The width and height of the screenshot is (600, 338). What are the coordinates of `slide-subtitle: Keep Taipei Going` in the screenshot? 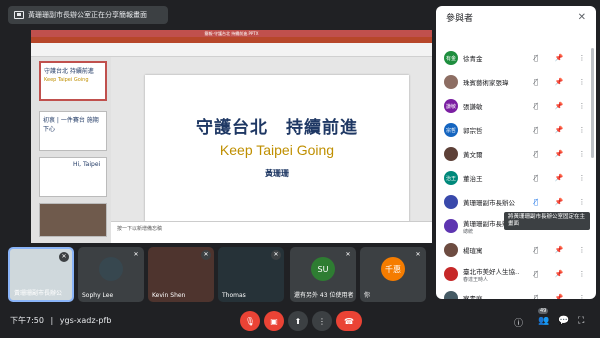 It's located at (277, 150).